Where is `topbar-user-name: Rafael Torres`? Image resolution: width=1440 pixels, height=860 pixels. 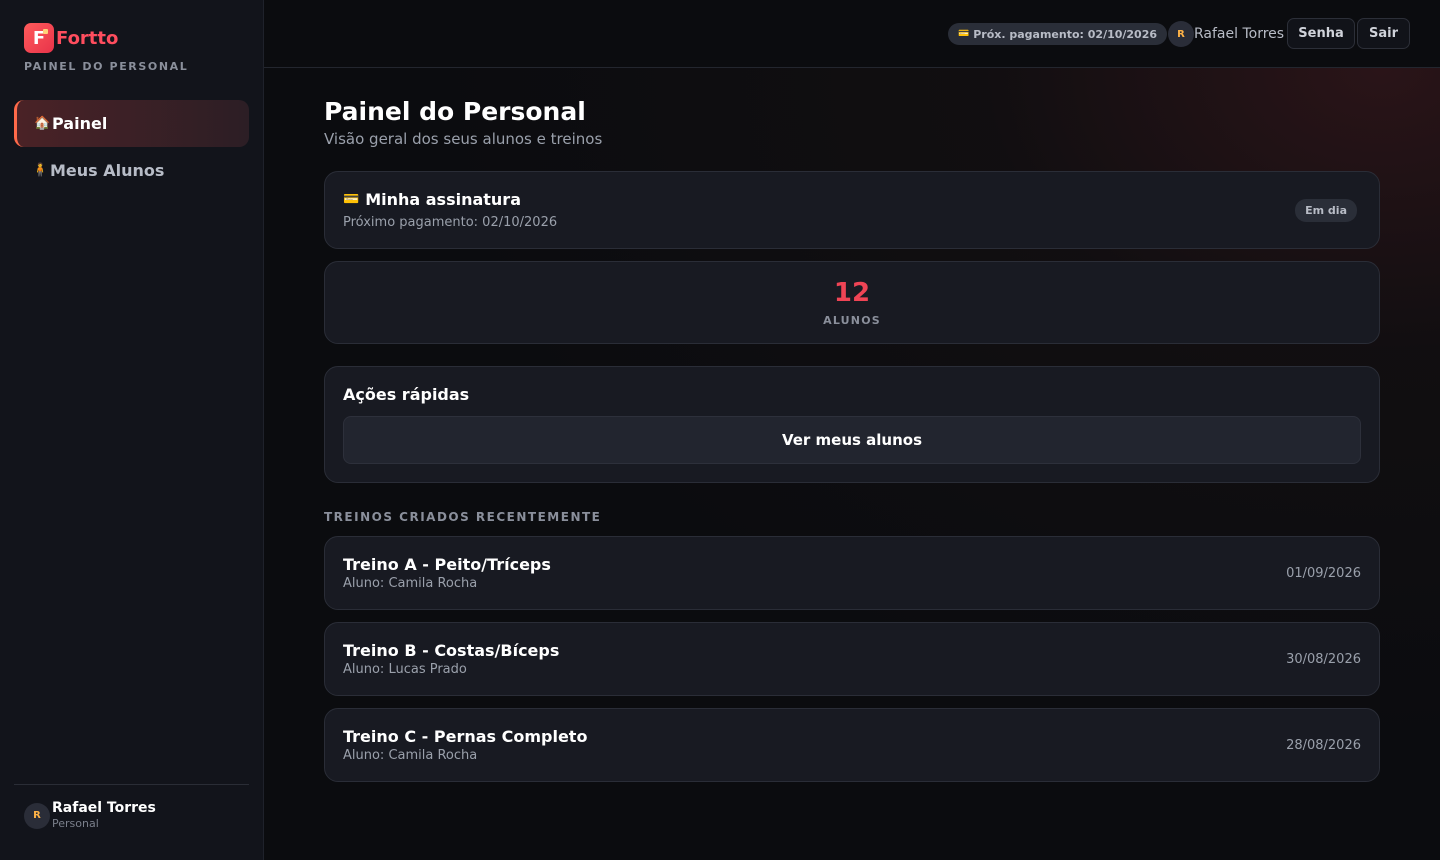 topbar-user-name: Rafael Torres is located at coordinates (1239, 34).